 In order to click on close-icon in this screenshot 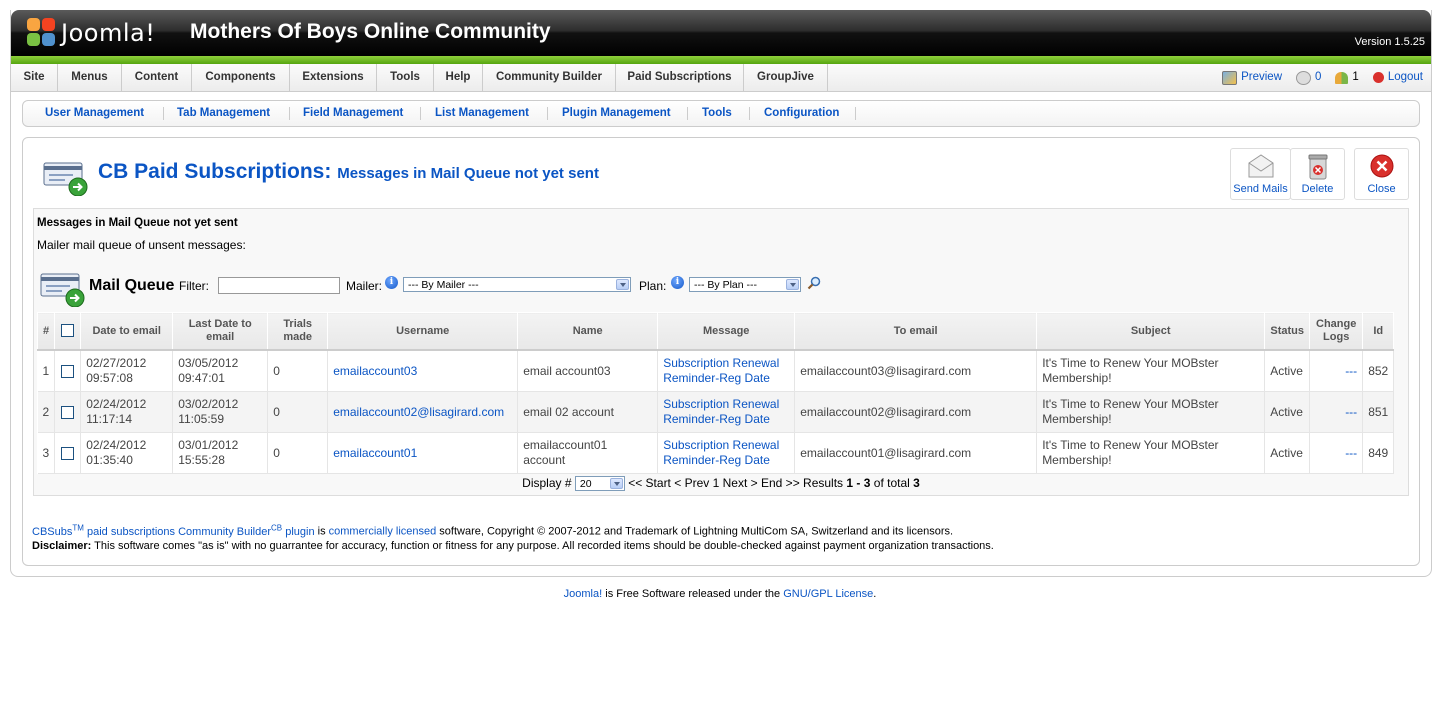, I will do `click(1381, 166)`.